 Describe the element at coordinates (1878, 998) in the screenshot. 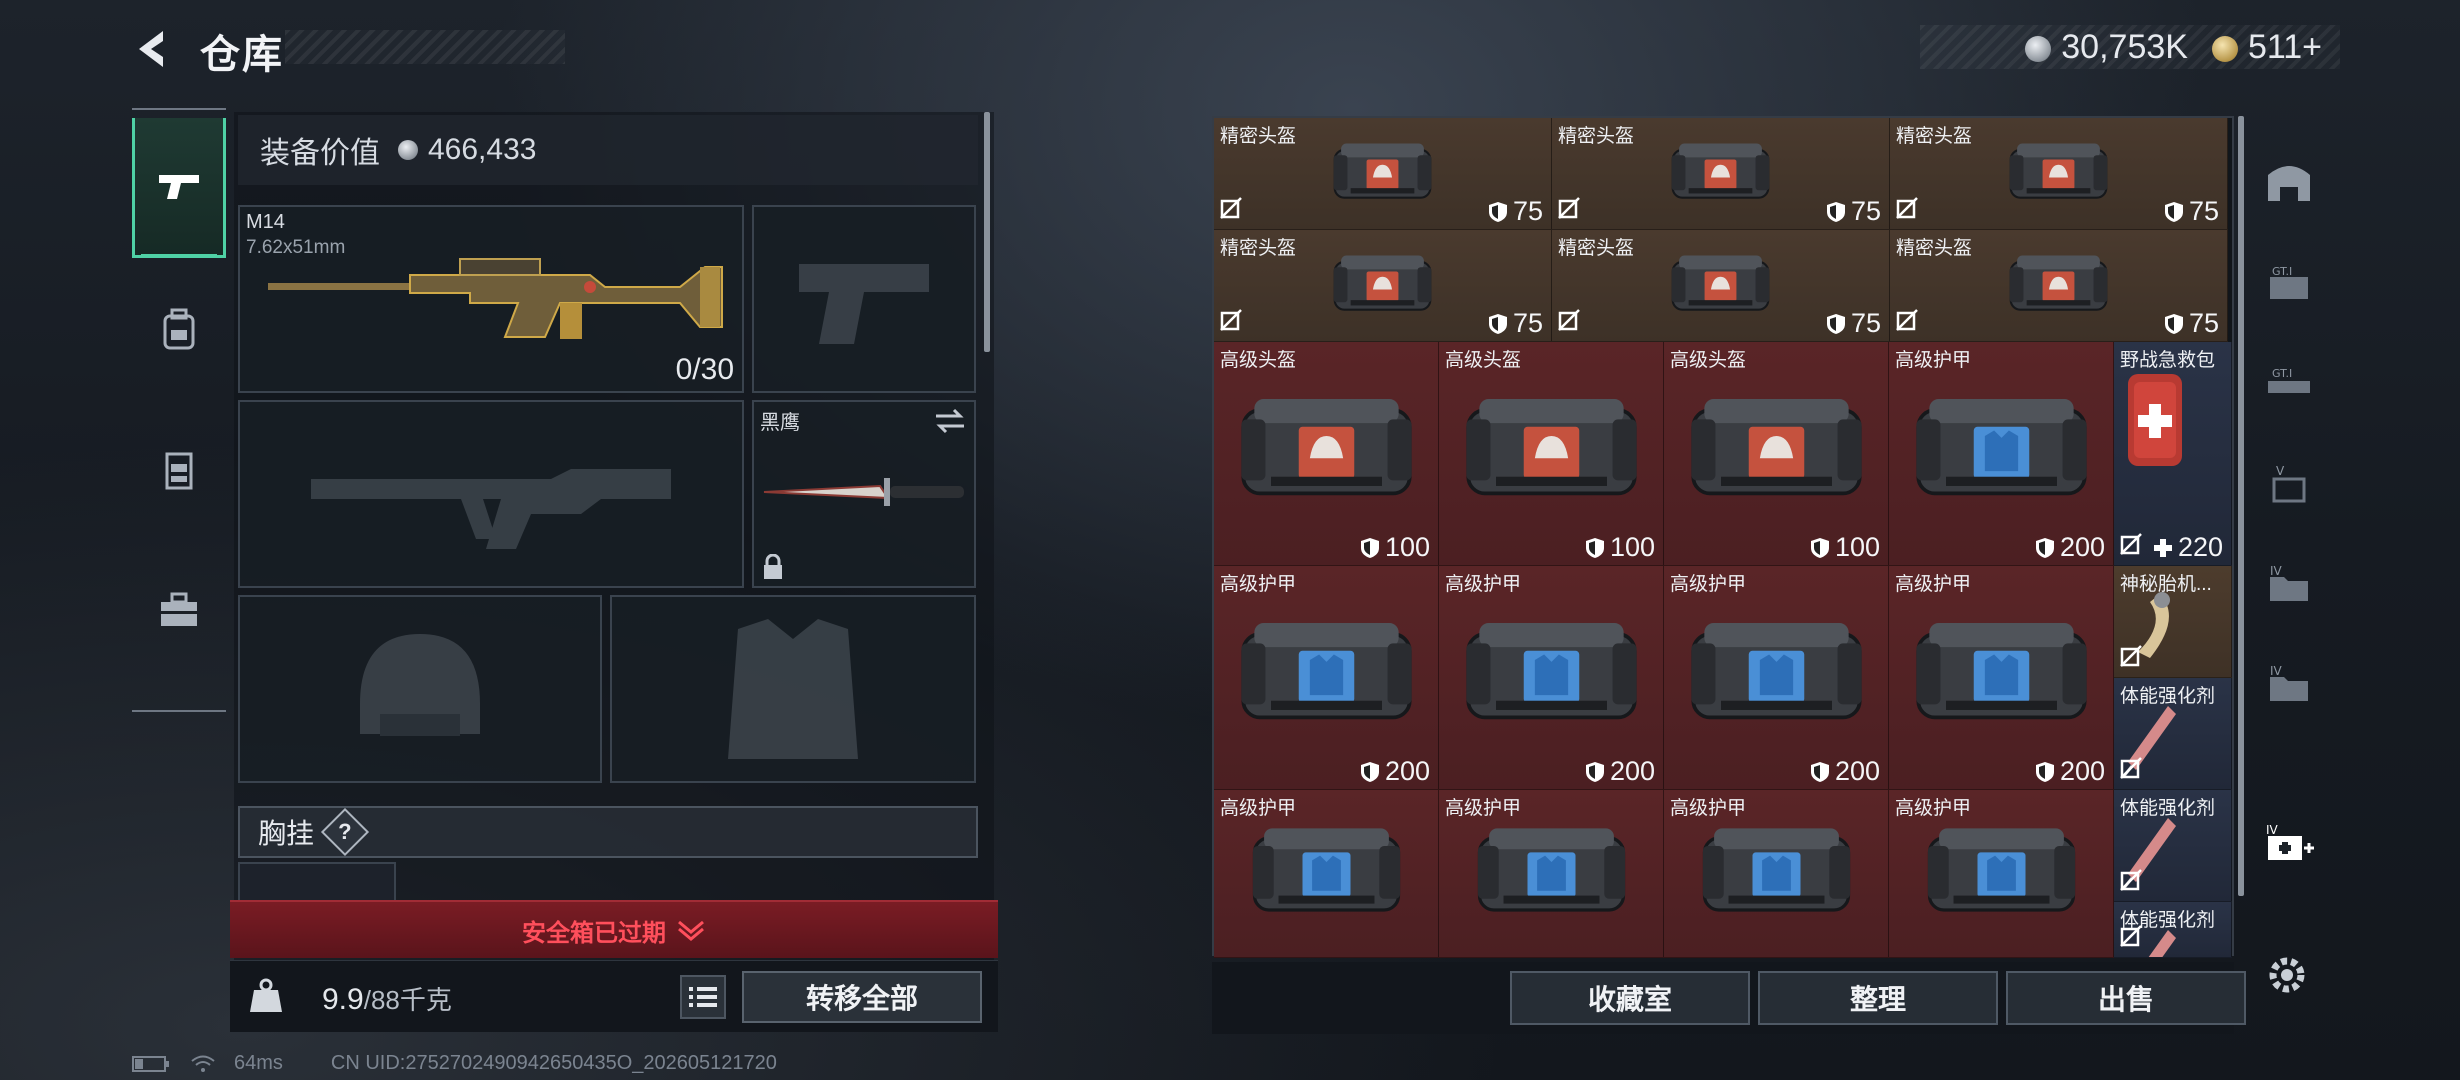

I see `sort-button: 整理` at that location.